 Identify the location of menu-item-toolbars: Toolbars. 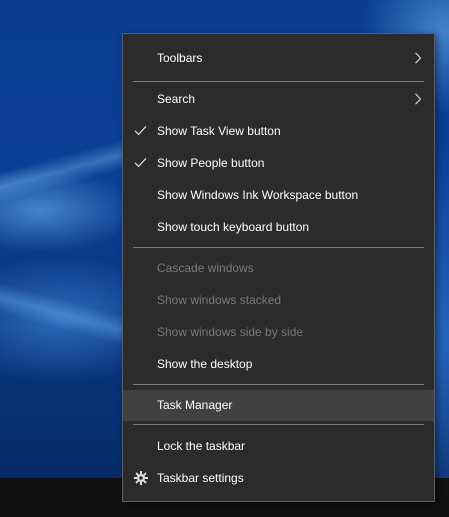
(278, 58).